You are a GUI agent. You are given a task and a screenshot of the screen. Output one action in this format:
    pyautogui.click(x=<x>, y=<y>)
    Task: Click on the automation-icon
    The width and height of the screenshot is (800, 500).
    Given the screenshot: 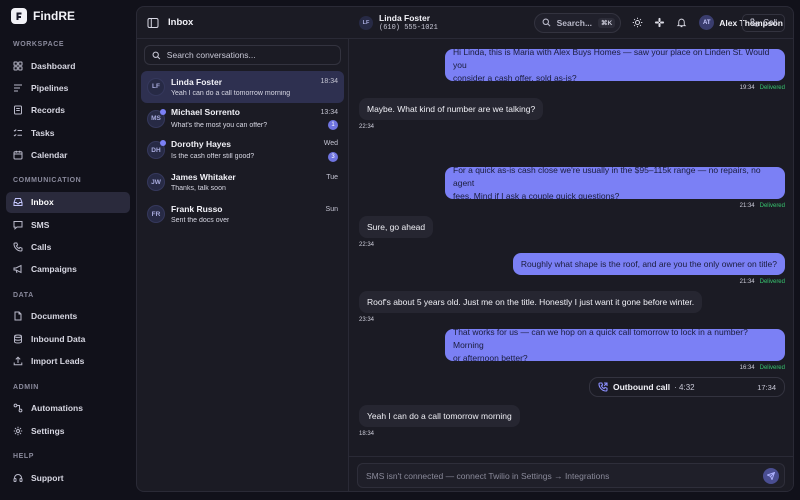 What is the action you would take?
    pyautogui.click(x=18, y=408)
    